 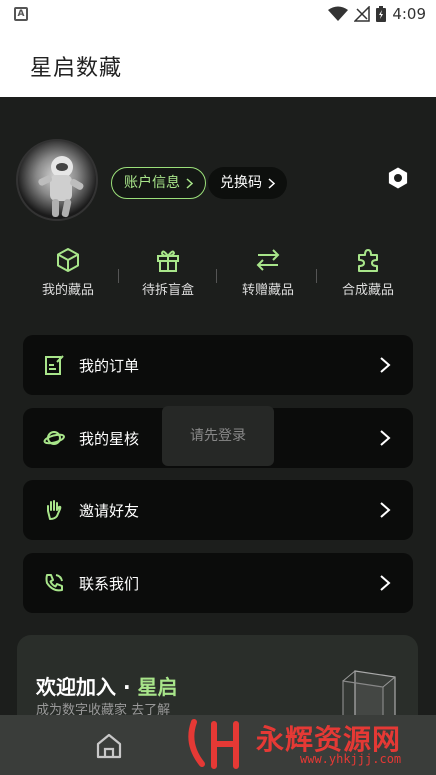 What do you see at coordinates (213, 744) in the screenshot?
I see `watermark-logo` at bounding box center [213, 744].